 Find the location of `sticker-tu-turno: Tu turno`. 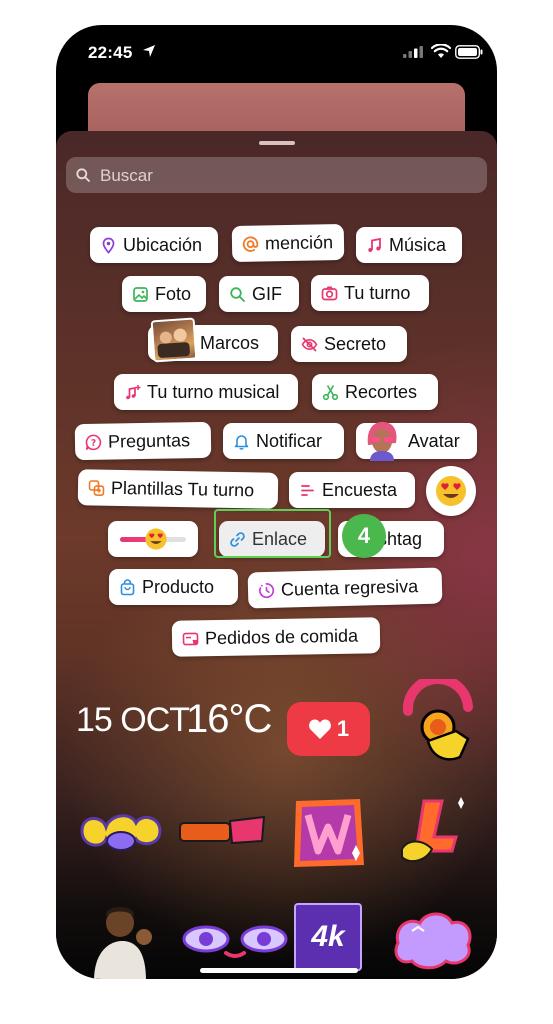

sticker-tu-turno: Tu turno is located at coordinates (370, 293).